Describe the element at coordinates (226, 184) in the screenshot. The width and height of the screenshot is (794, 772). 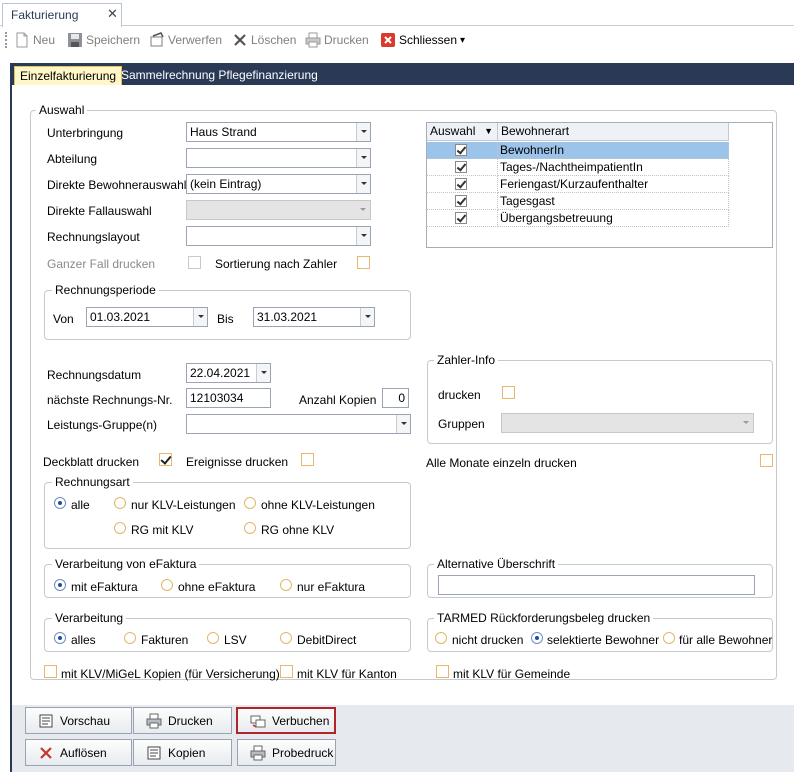
I see `bewohner-value: (kein Eintrag)` at that location.